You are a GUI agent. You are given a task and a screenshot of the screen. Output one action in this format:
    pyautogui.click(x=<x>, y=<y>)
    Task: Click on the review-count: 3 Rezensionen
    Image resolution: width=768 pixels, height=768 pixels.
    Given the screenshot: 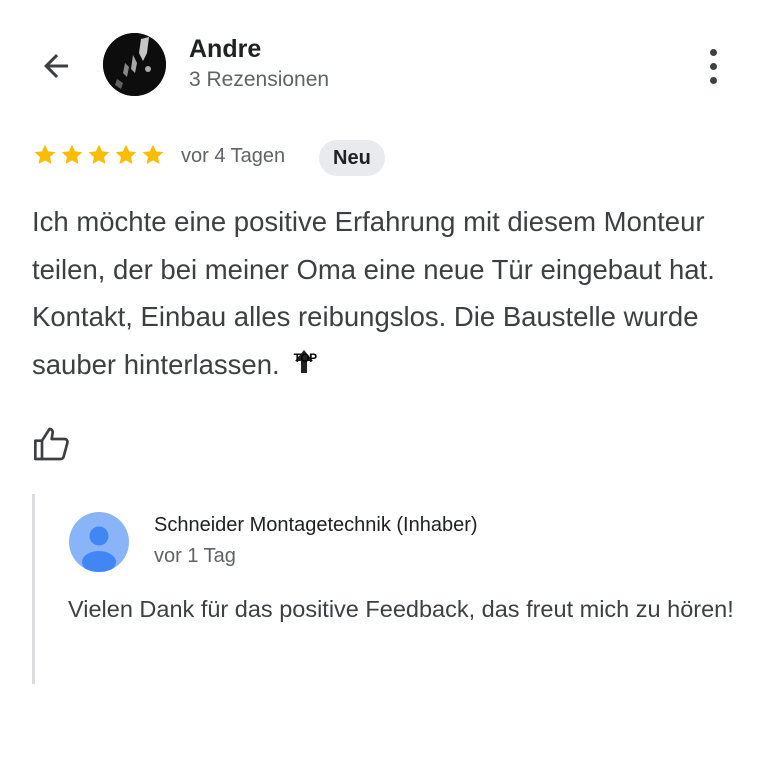 What is the action you would take?
    pyautogui.click(x=259, y=80)
    